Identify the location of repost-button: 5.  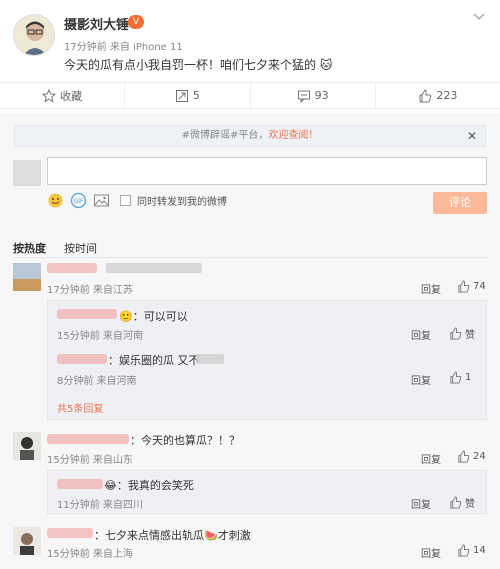
(188, 95).